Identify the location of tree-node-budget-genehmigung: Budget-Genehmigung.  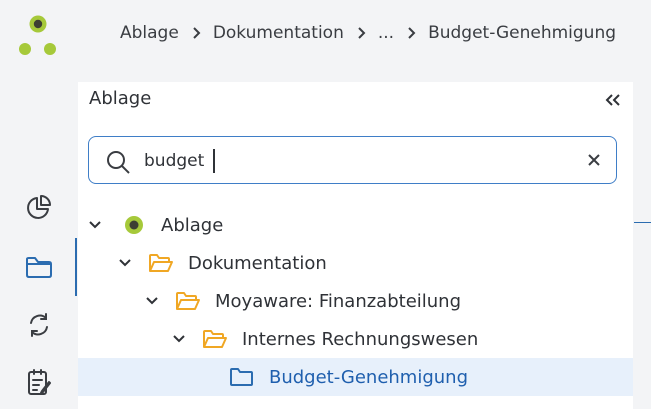
(355, 377).